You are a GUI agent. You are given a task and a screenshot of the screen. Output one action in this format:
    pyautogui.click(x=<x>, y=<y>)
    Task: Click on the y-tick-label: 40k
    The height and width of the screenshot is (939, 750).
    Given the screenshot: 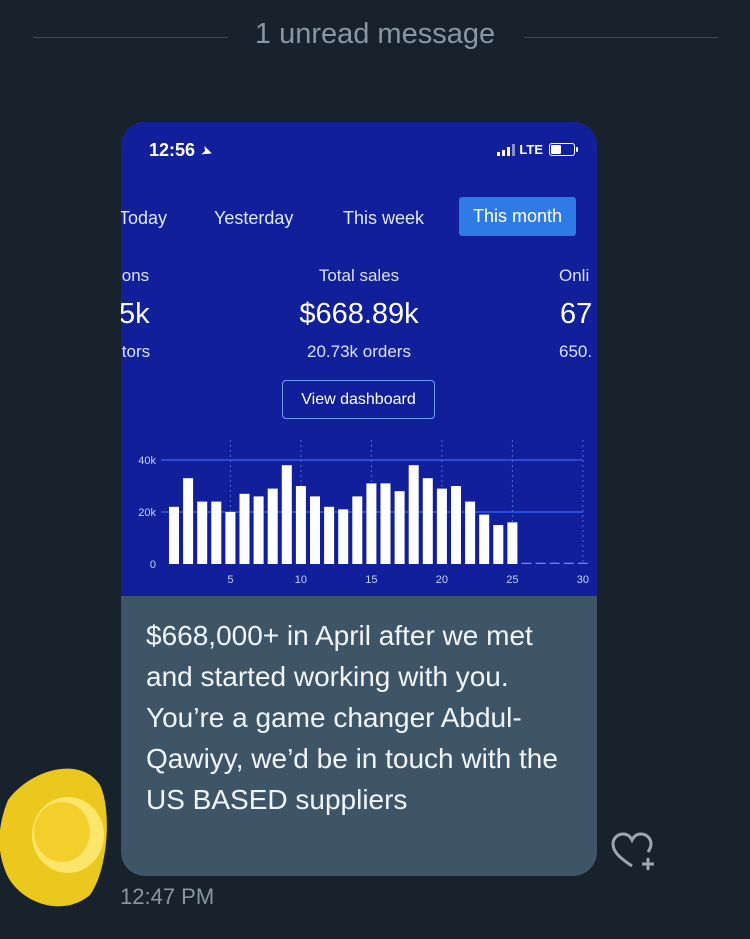 What is the action you would take?
    pyautogui.click(x=147, y=461)
    